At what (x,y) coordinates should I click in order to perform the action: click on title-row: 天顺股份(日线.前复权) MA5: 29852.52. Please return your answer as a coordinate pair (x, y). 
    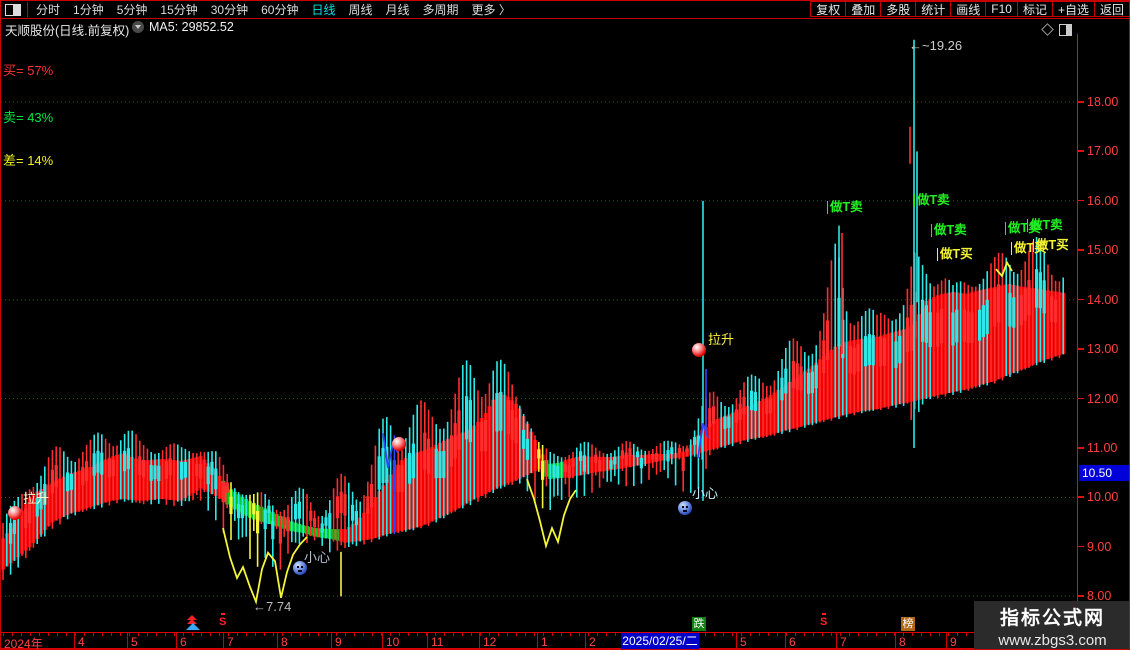
    Looking at the image, I should click on (565, 28).